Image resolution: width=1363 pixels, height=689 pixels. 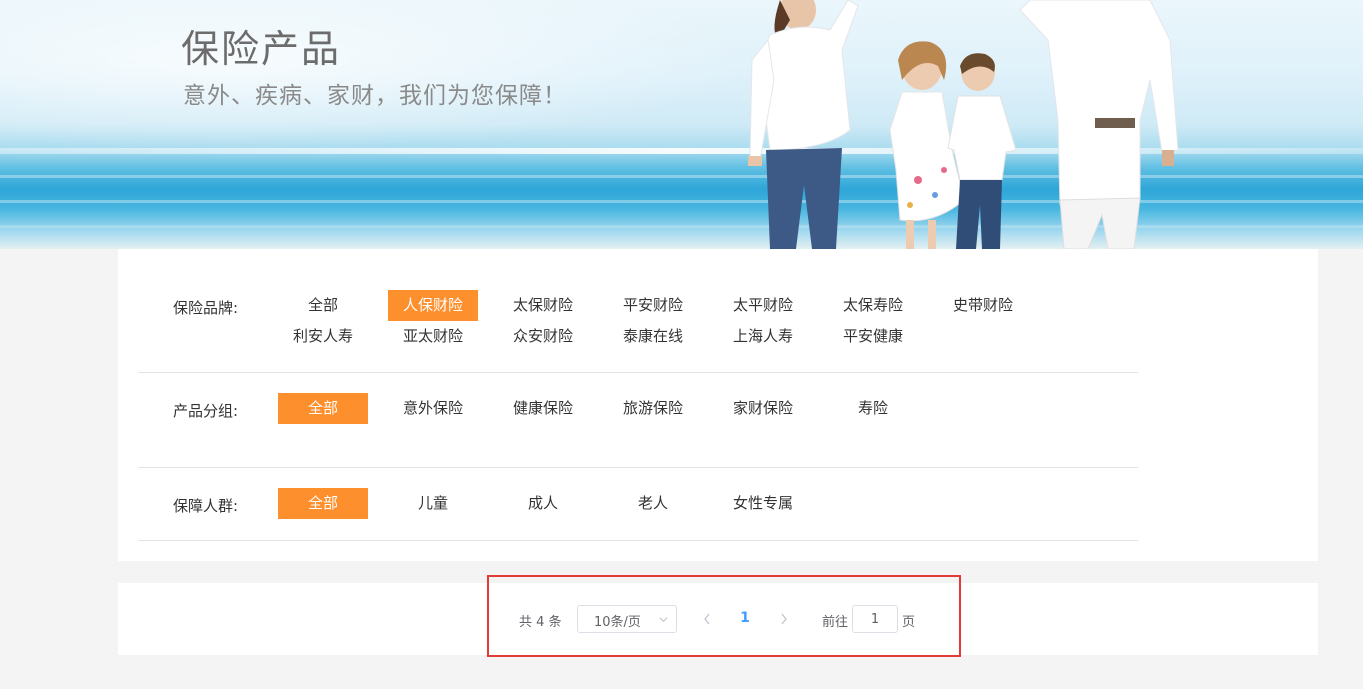 I want to click on family-photo, so click(x=963, y=124).